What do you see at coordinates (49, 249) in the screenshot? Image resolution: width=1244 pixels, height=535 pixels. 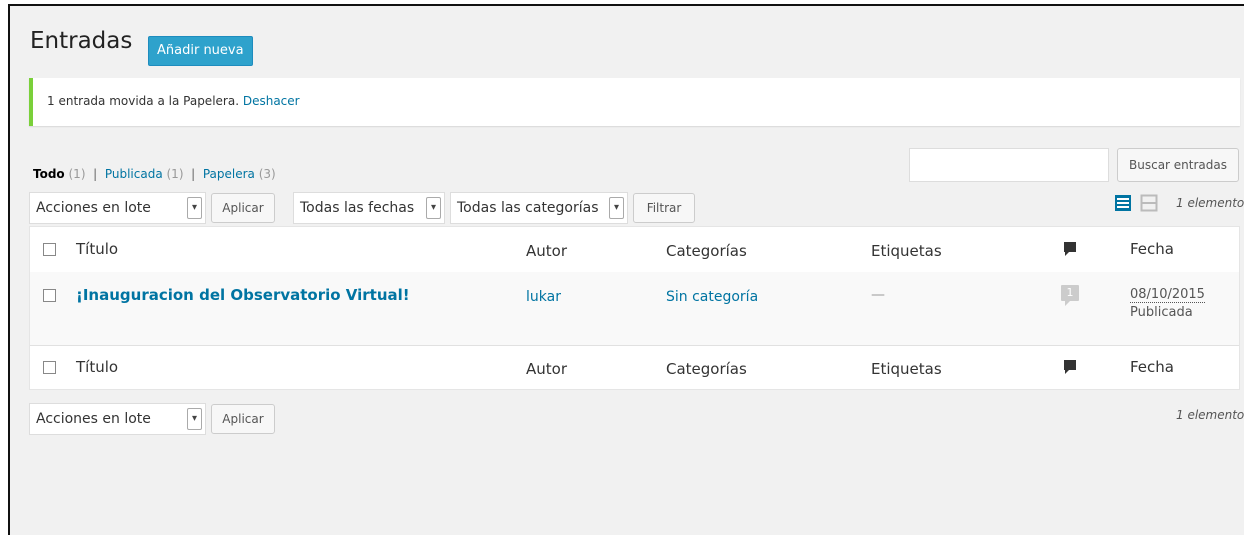 I see `select-all-checkbox` at bounding box center [49, 249].